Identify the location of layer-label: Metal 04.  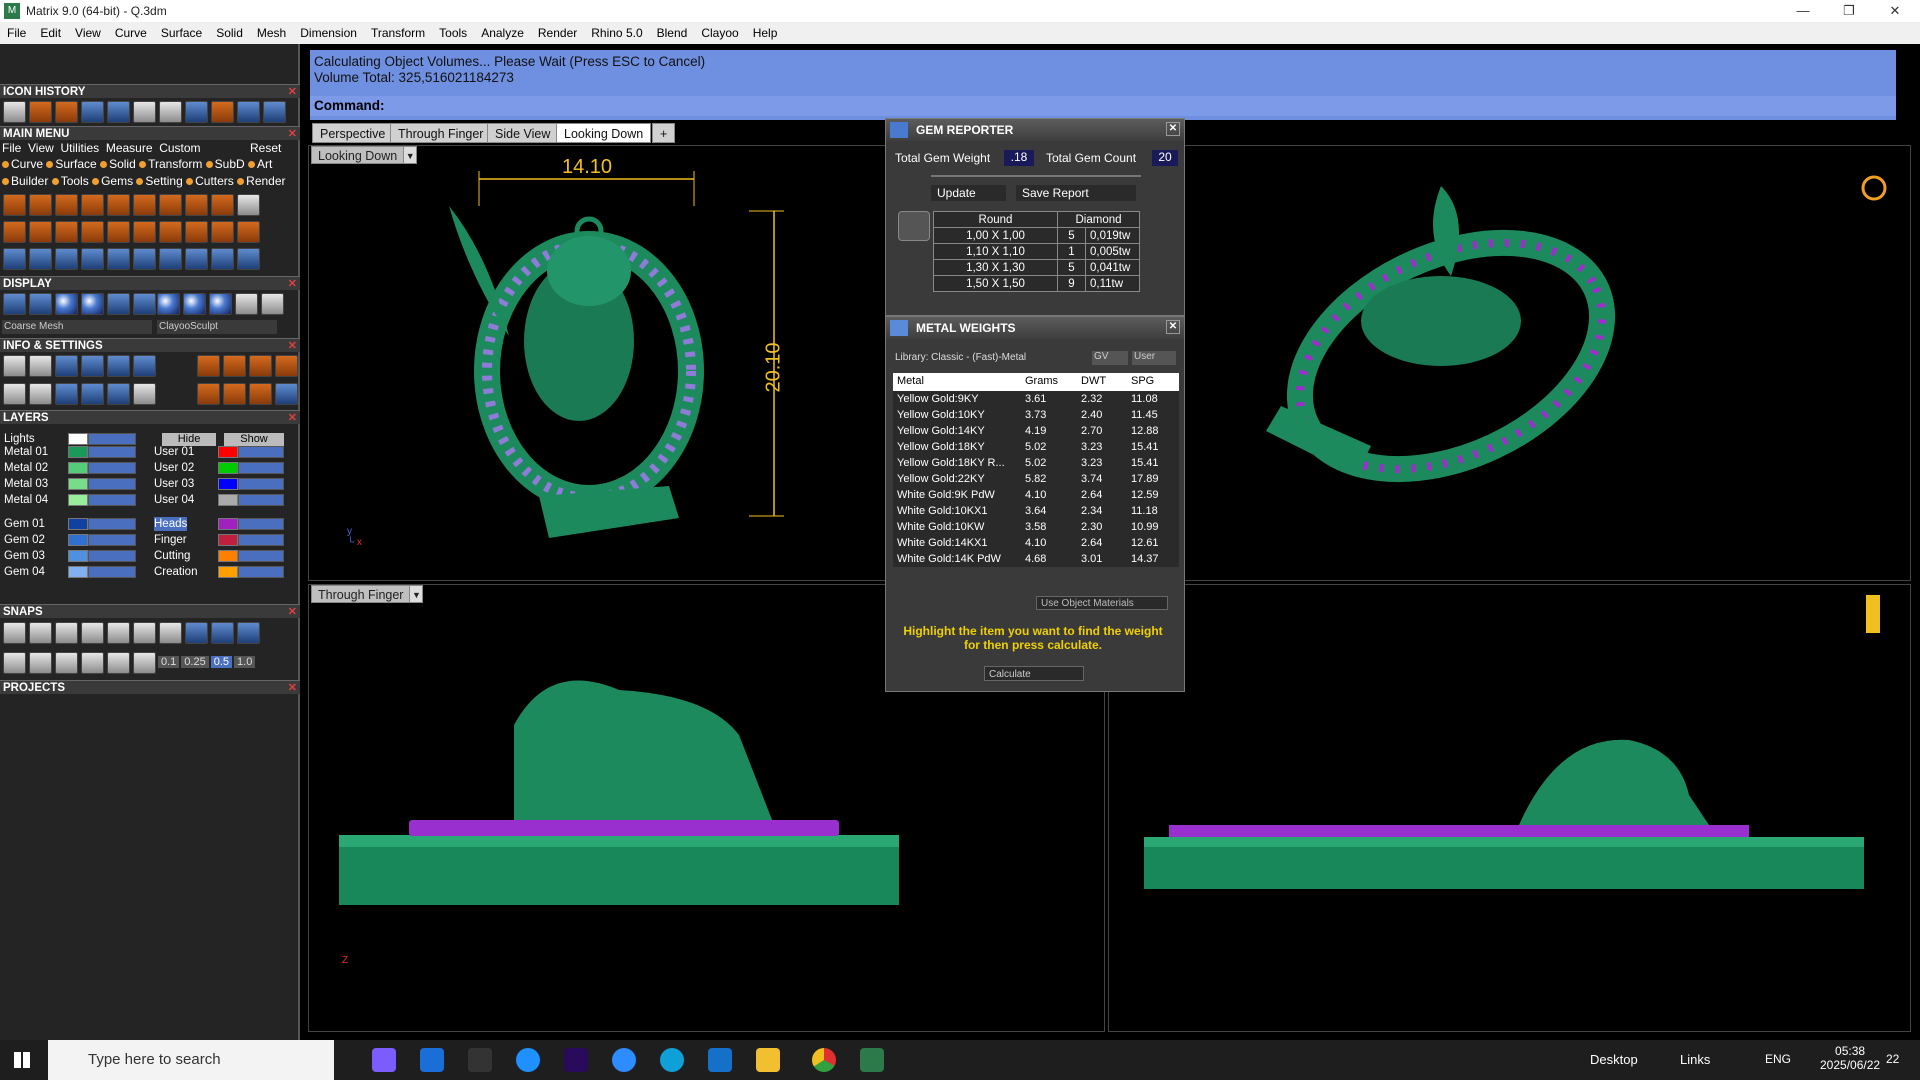
(26, 500).